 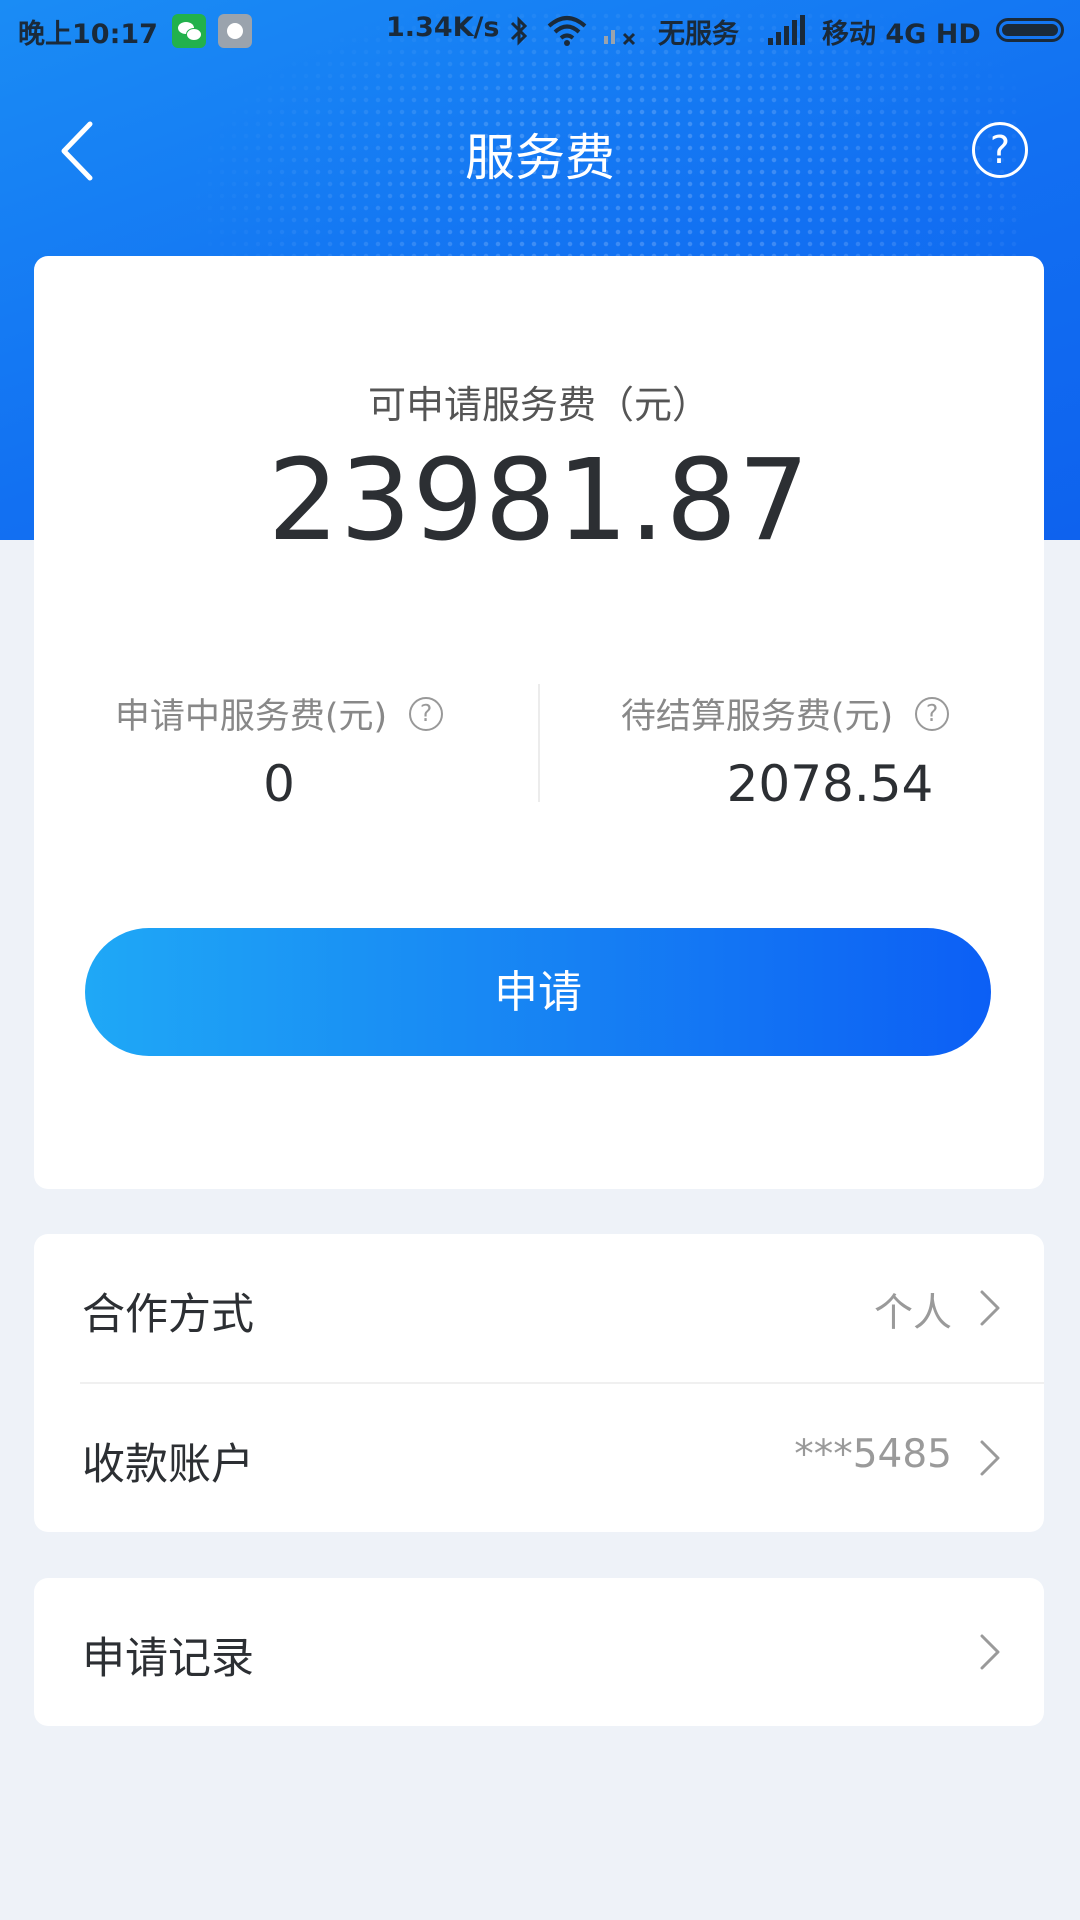 I want to click on no-service-text: 无服务, so click(x=698, y=34).